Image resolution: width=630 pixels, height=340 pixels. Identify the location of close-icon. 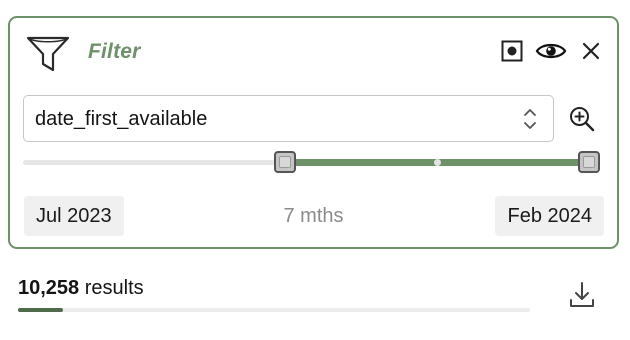
(591, 53).